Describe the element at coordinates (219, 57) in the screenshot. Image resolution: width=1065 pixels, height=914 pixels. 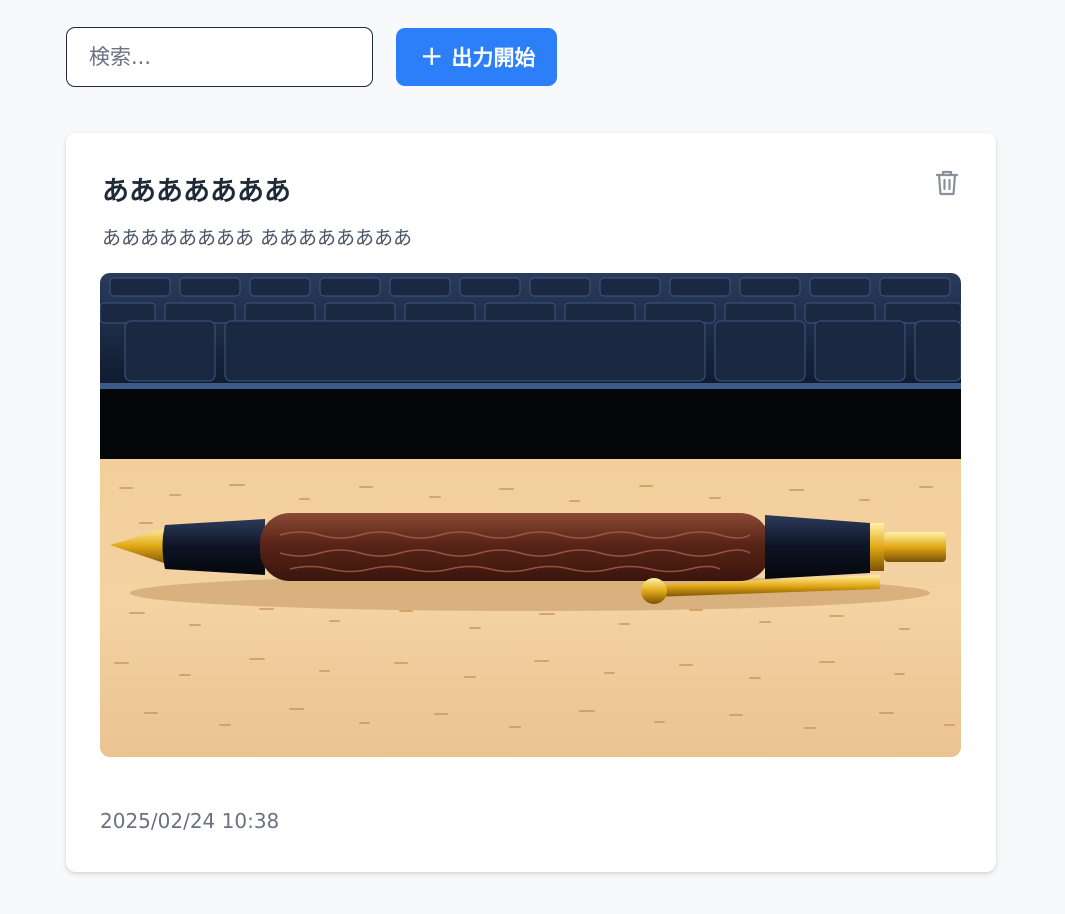
I see `search-input` at that location.